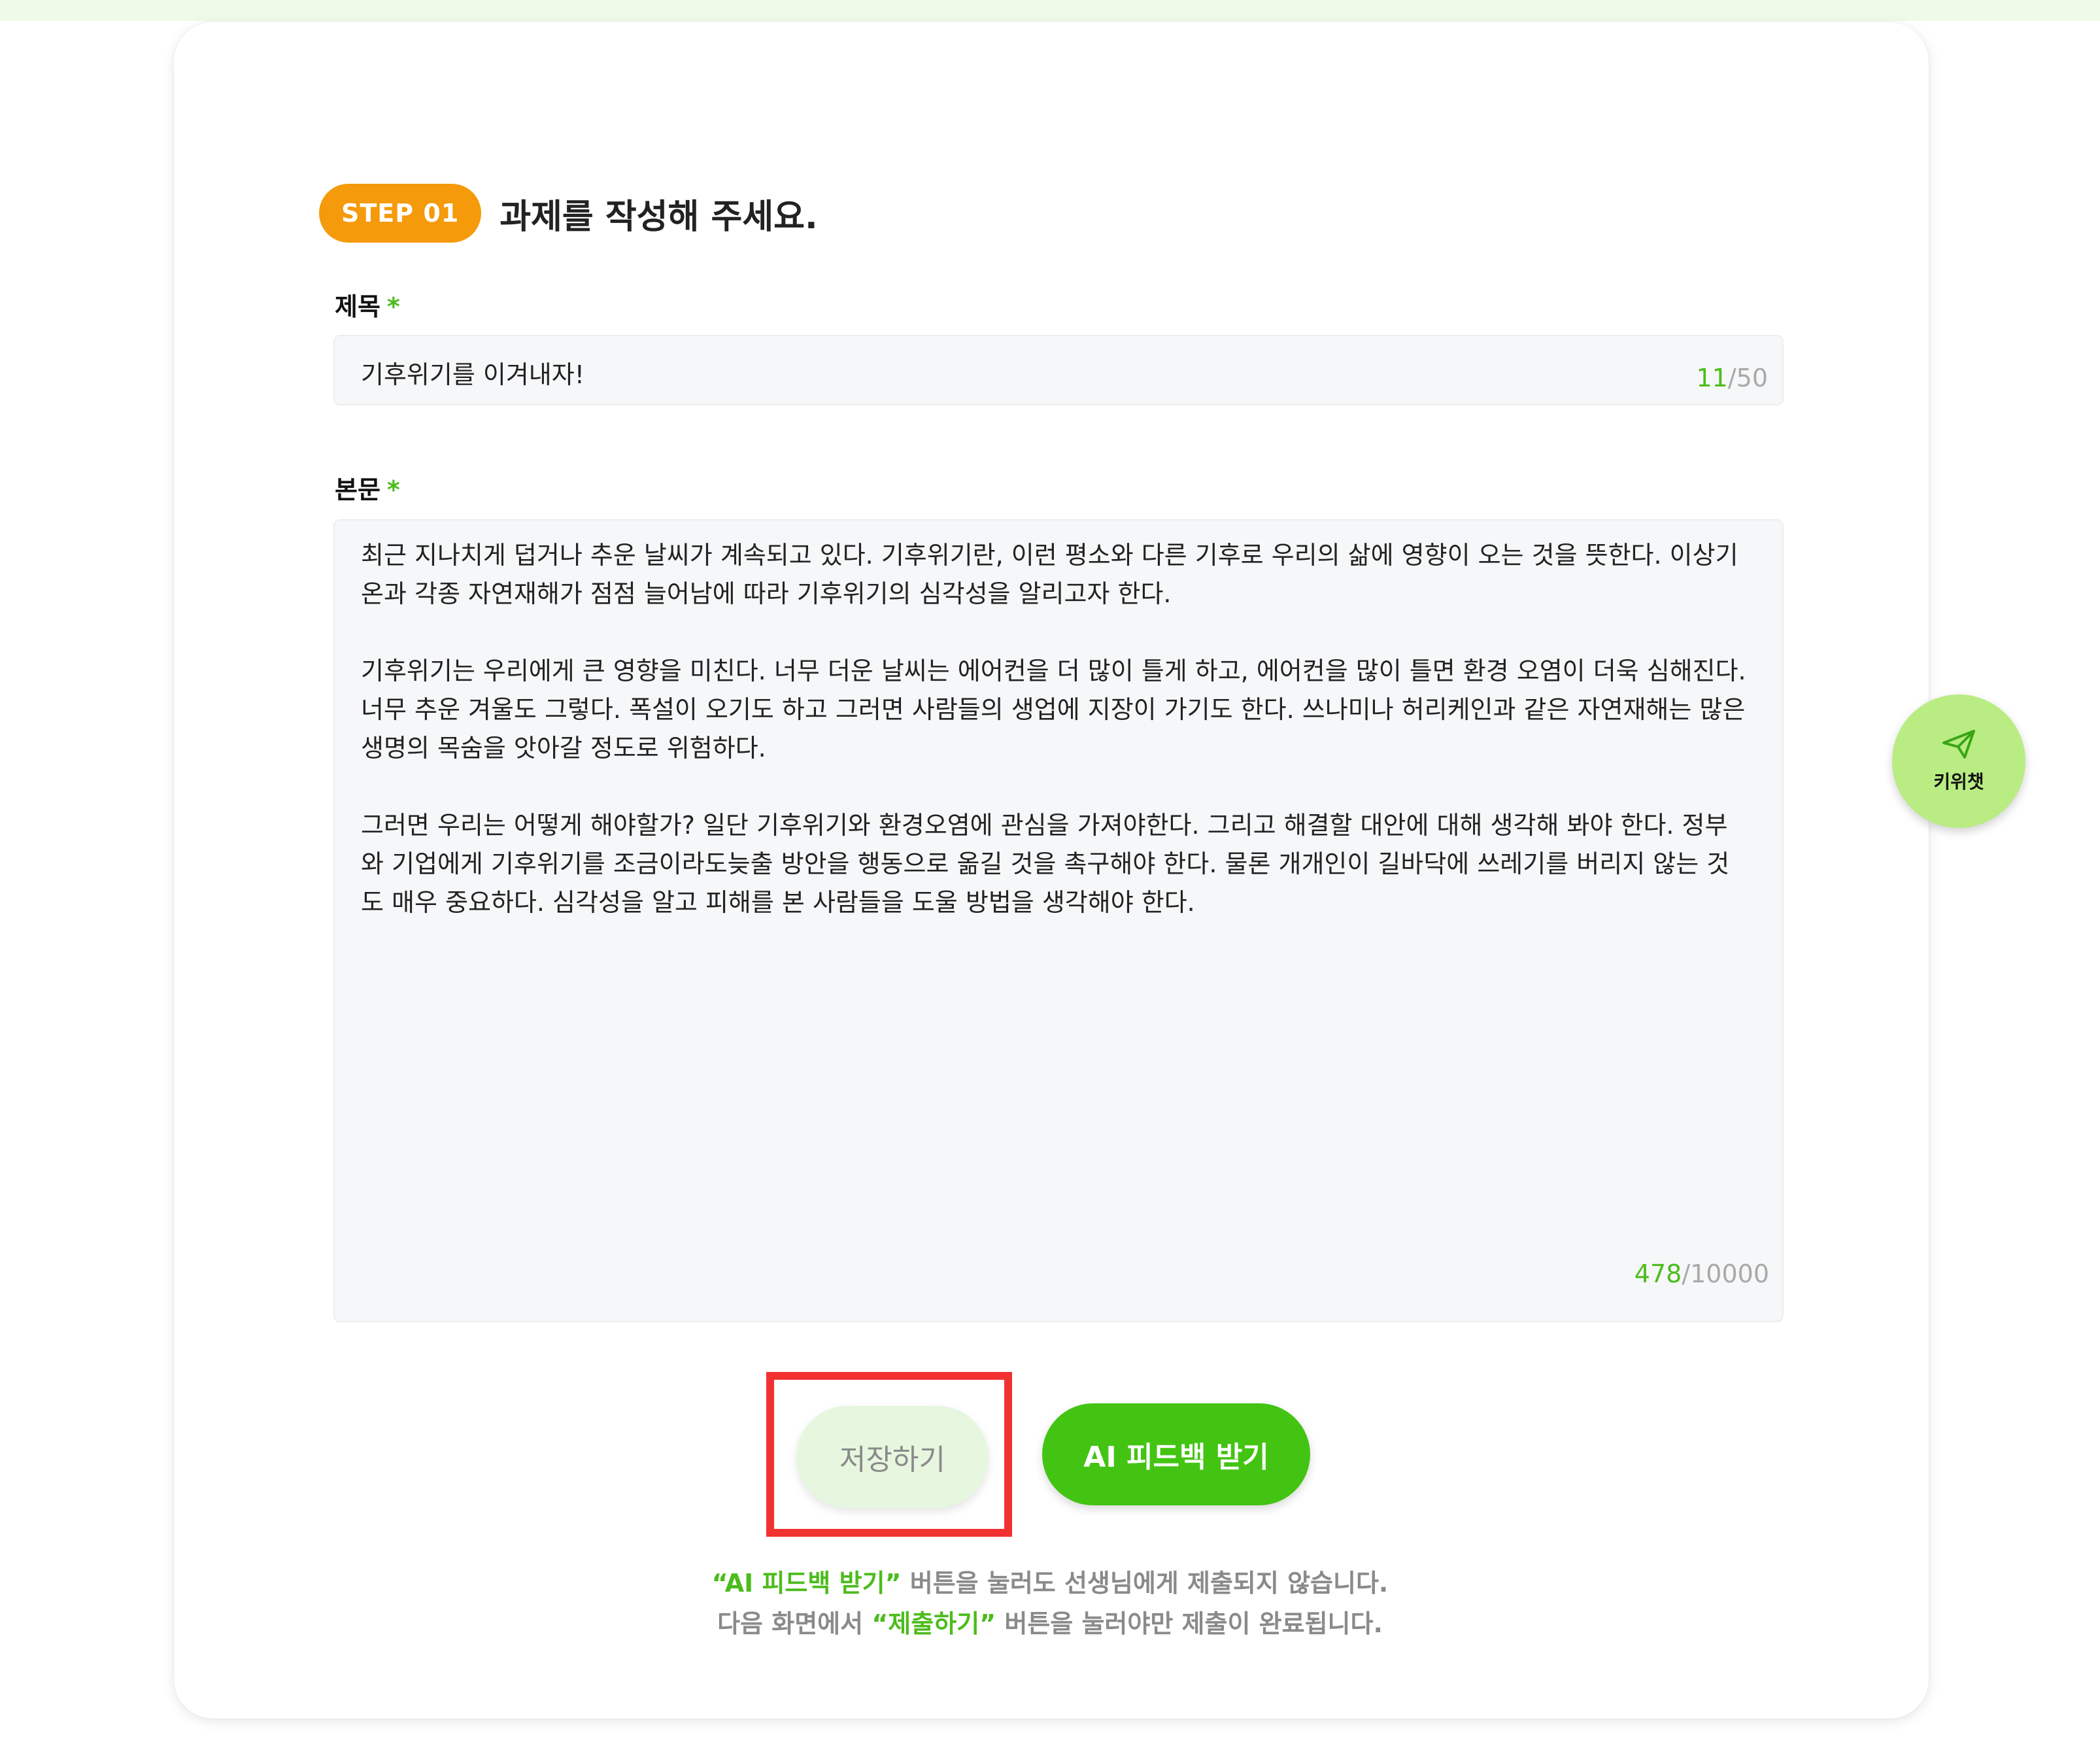 Image resolution: width=2100 pixels, height=1746 pixels. Describe the element at coordinates (1658, 1273) in the screenshot. I see `body-char-count: 478` at that location.